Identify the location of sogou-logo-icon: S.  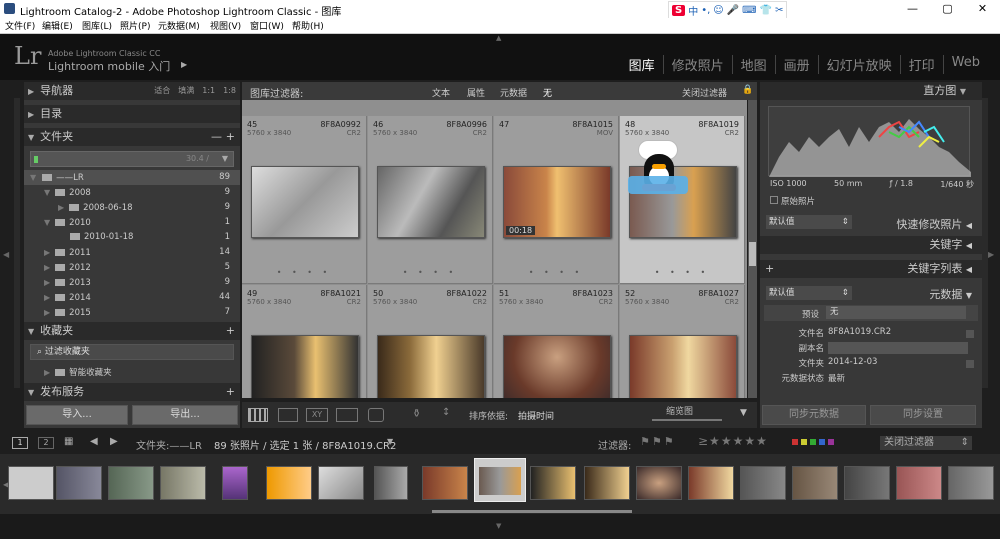
(679, 10).